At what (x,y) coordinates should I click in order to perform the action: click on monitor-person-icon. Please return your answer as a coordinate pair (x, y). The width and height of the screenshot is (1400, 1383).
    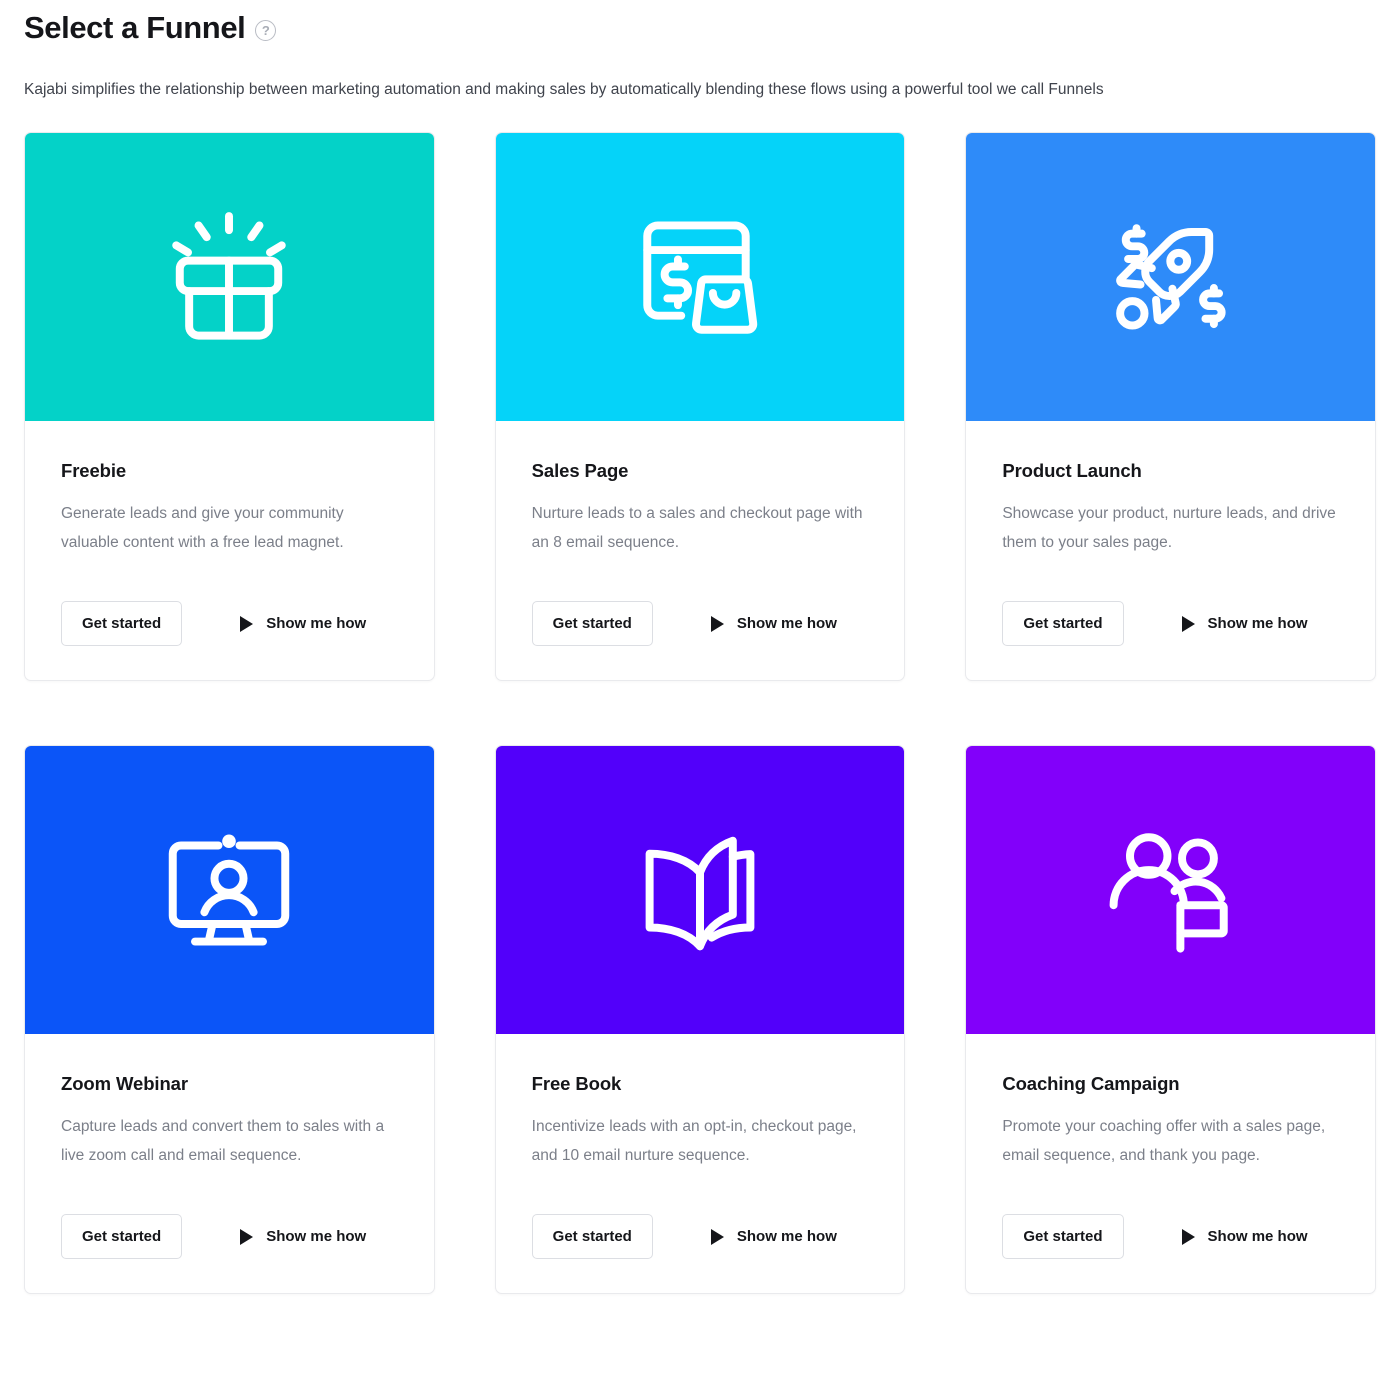
    Looking at the image, I should click on (229, 890).